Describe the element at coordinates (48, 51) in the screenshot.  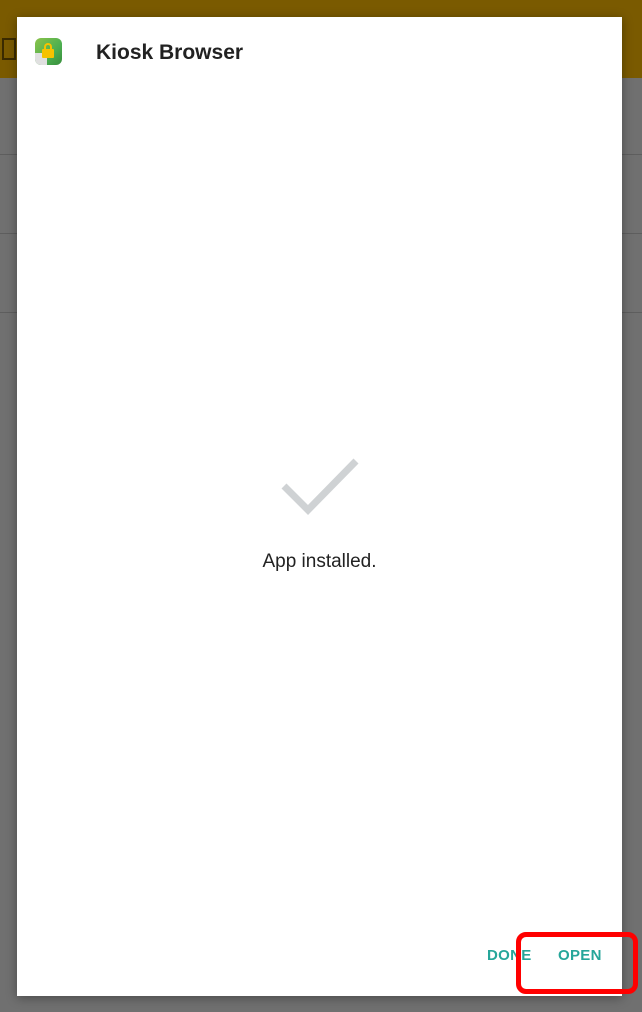
I see `kiosk-browser-lock-icon` at that location.